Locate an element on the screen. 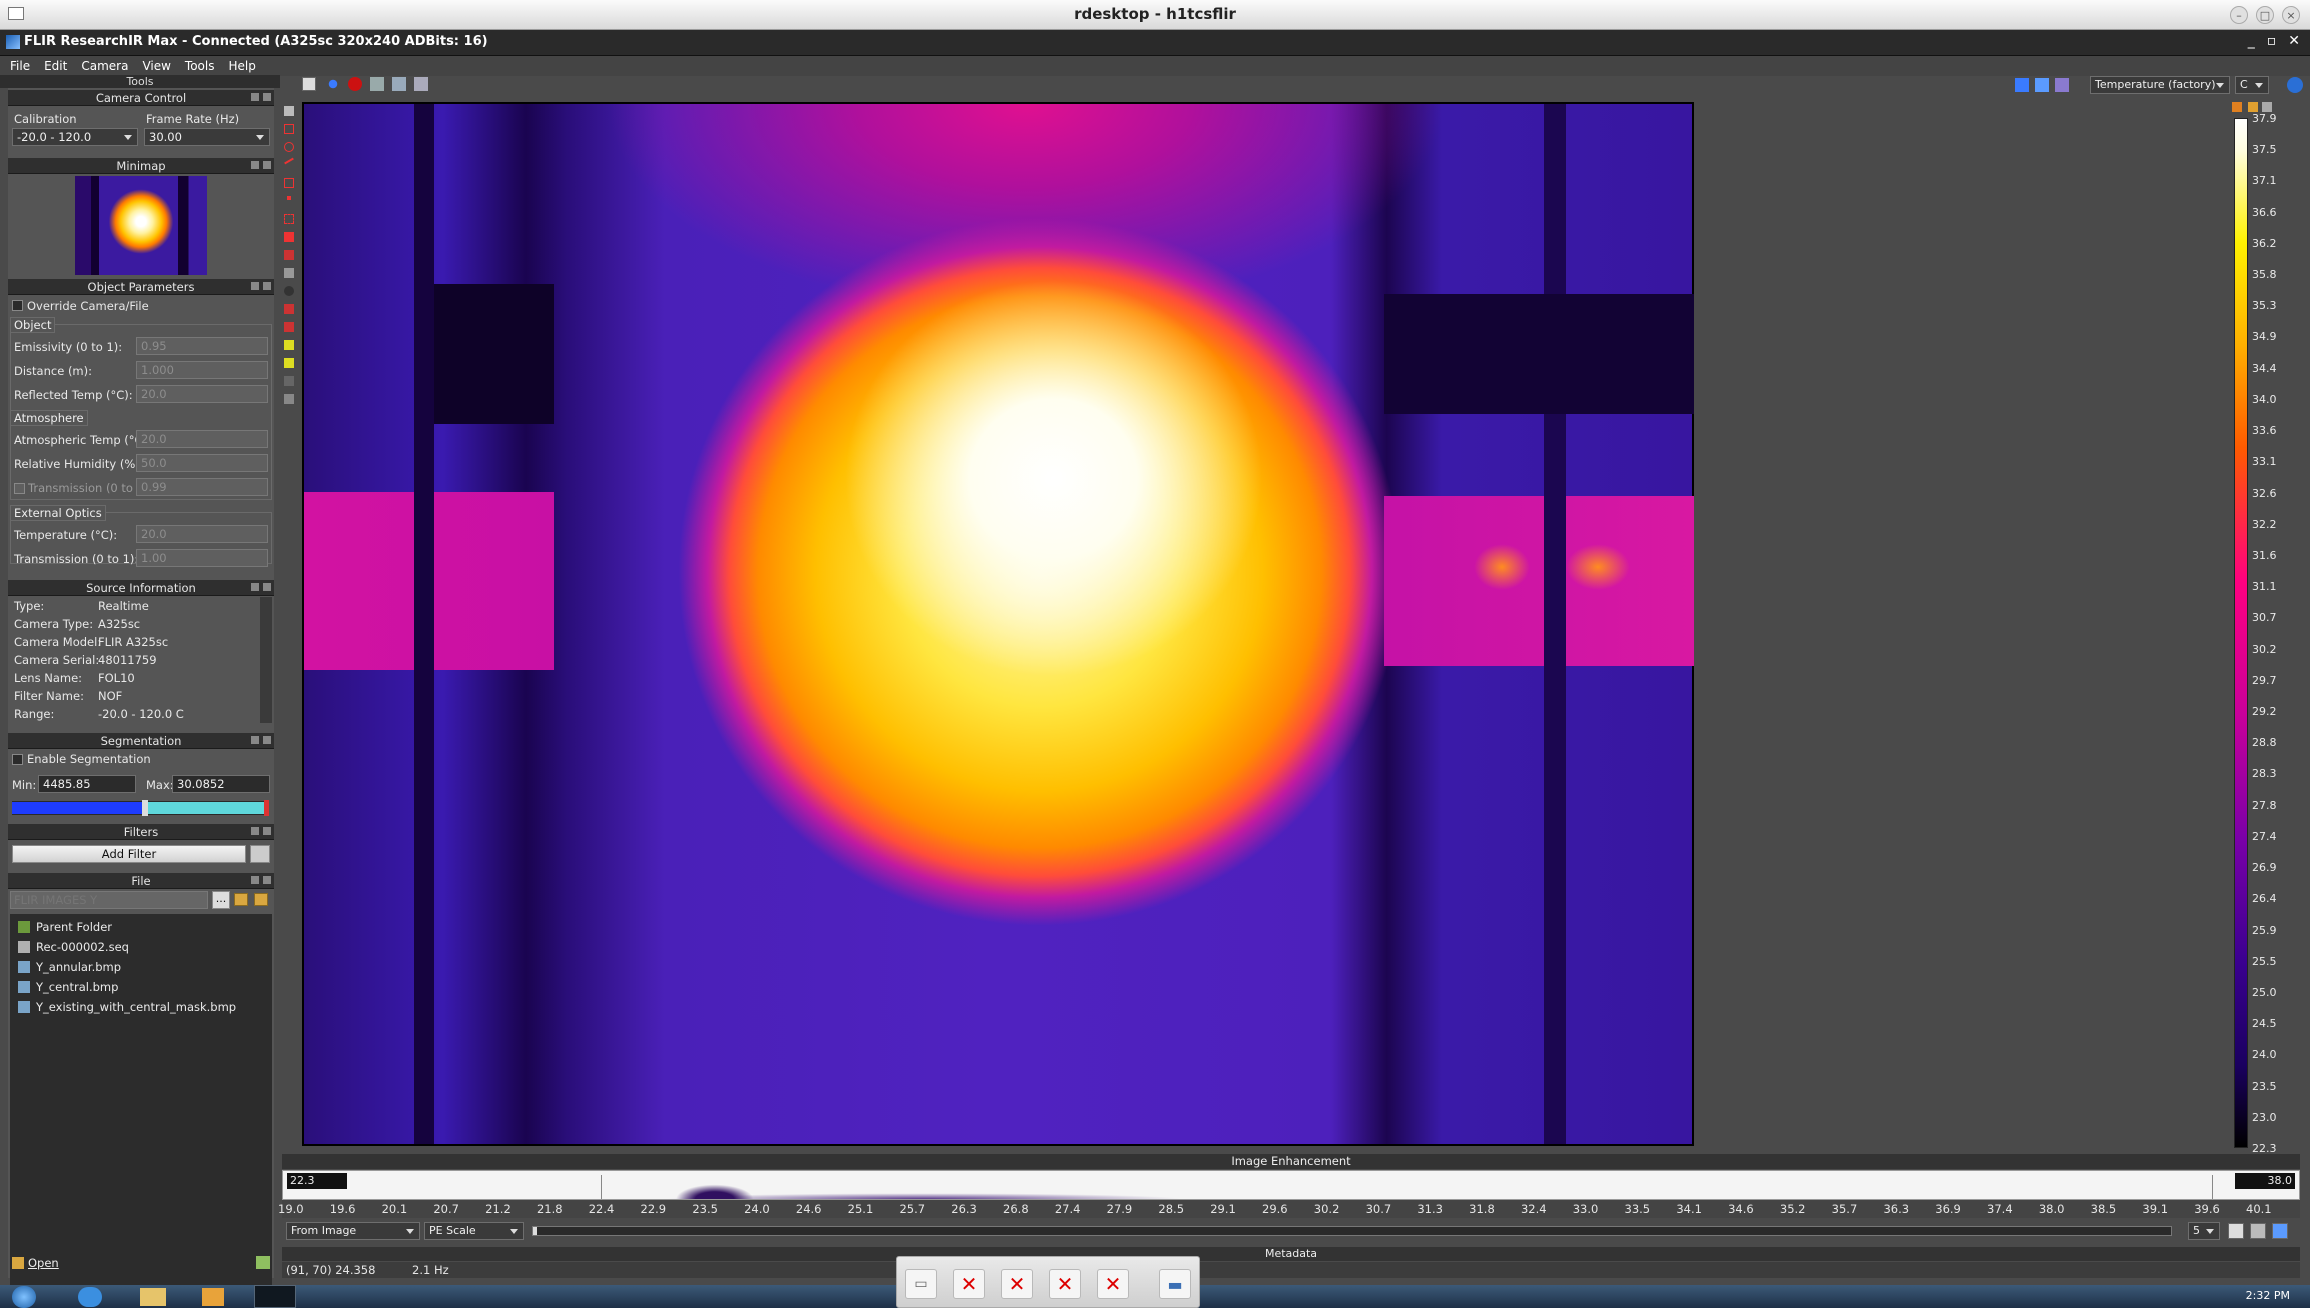  menu-camera: Camera is located at coordinates (104, 66).